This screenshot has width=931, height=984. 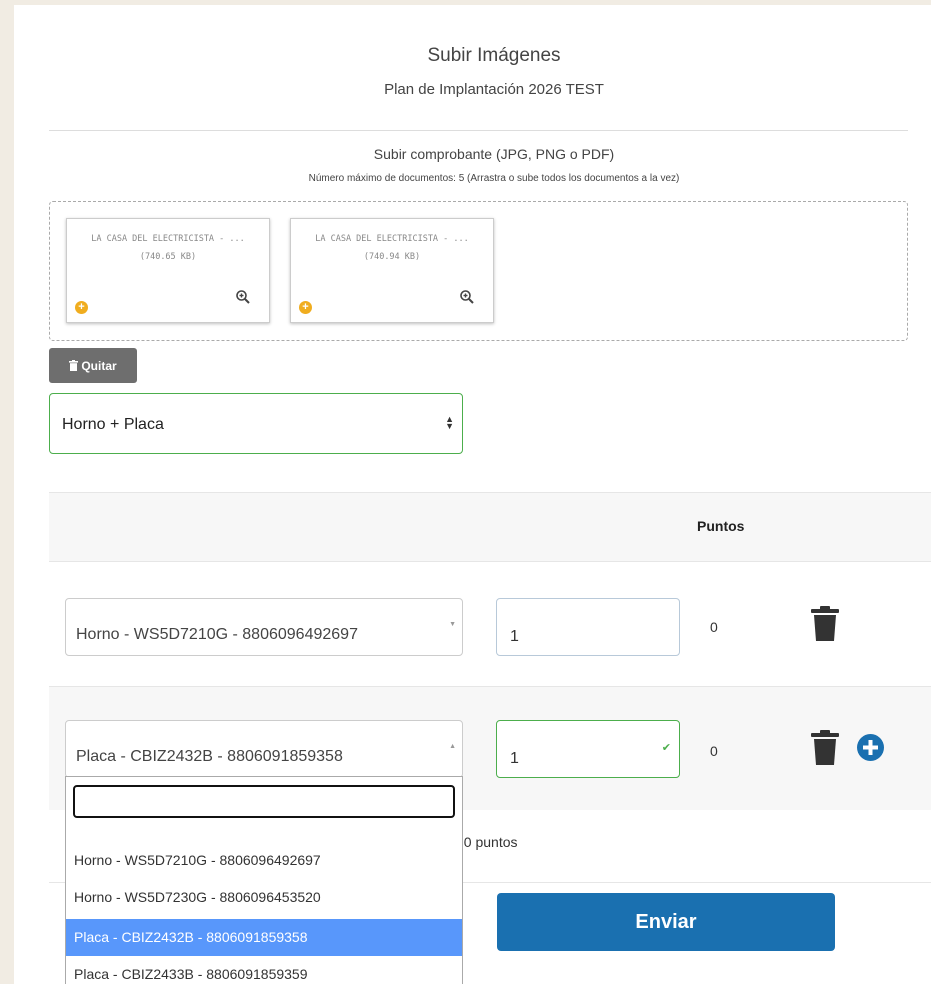 I want to click on product-value: Placa - CBIZ2432B - 8806091859358, so click(x=209, y=756).